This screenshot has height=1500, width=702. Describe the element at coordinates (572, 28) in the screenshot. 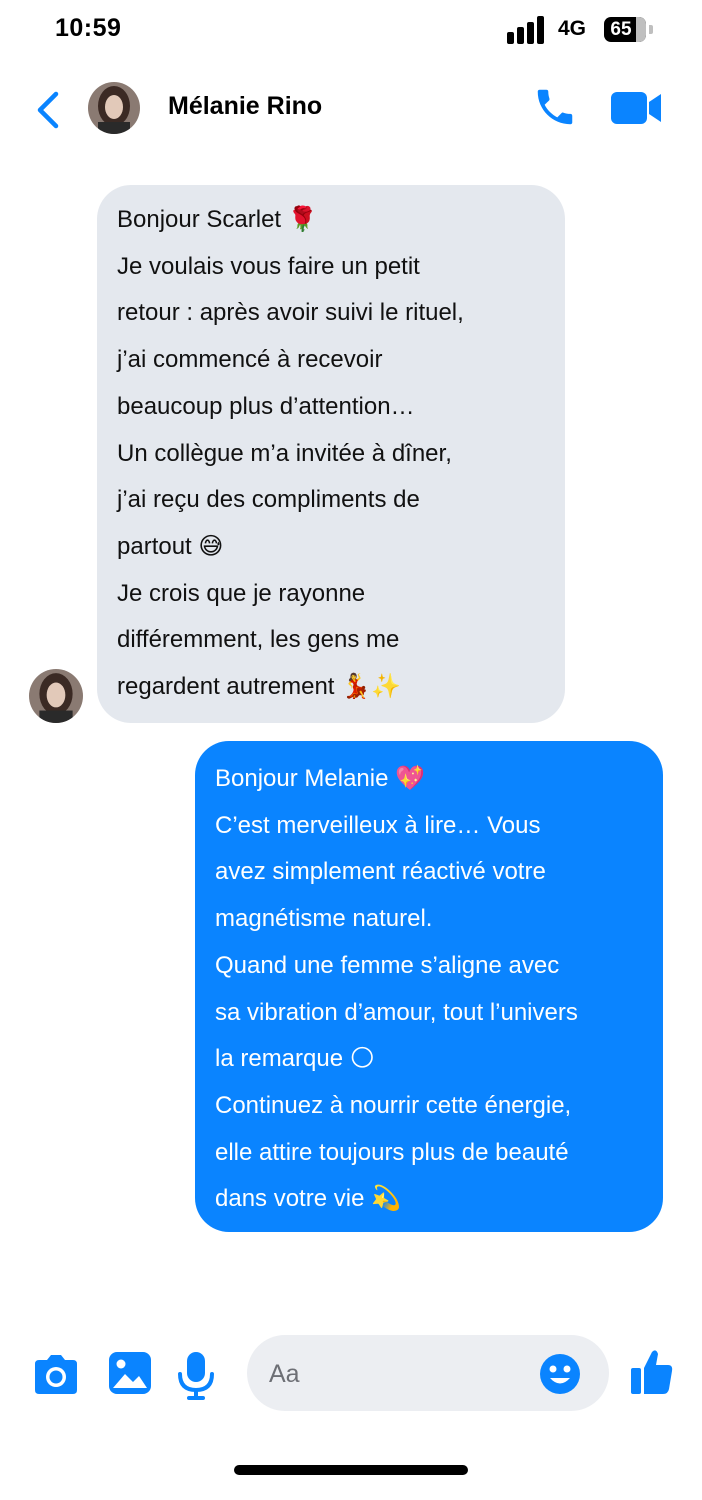

I see `network-type: 4G` at that location.